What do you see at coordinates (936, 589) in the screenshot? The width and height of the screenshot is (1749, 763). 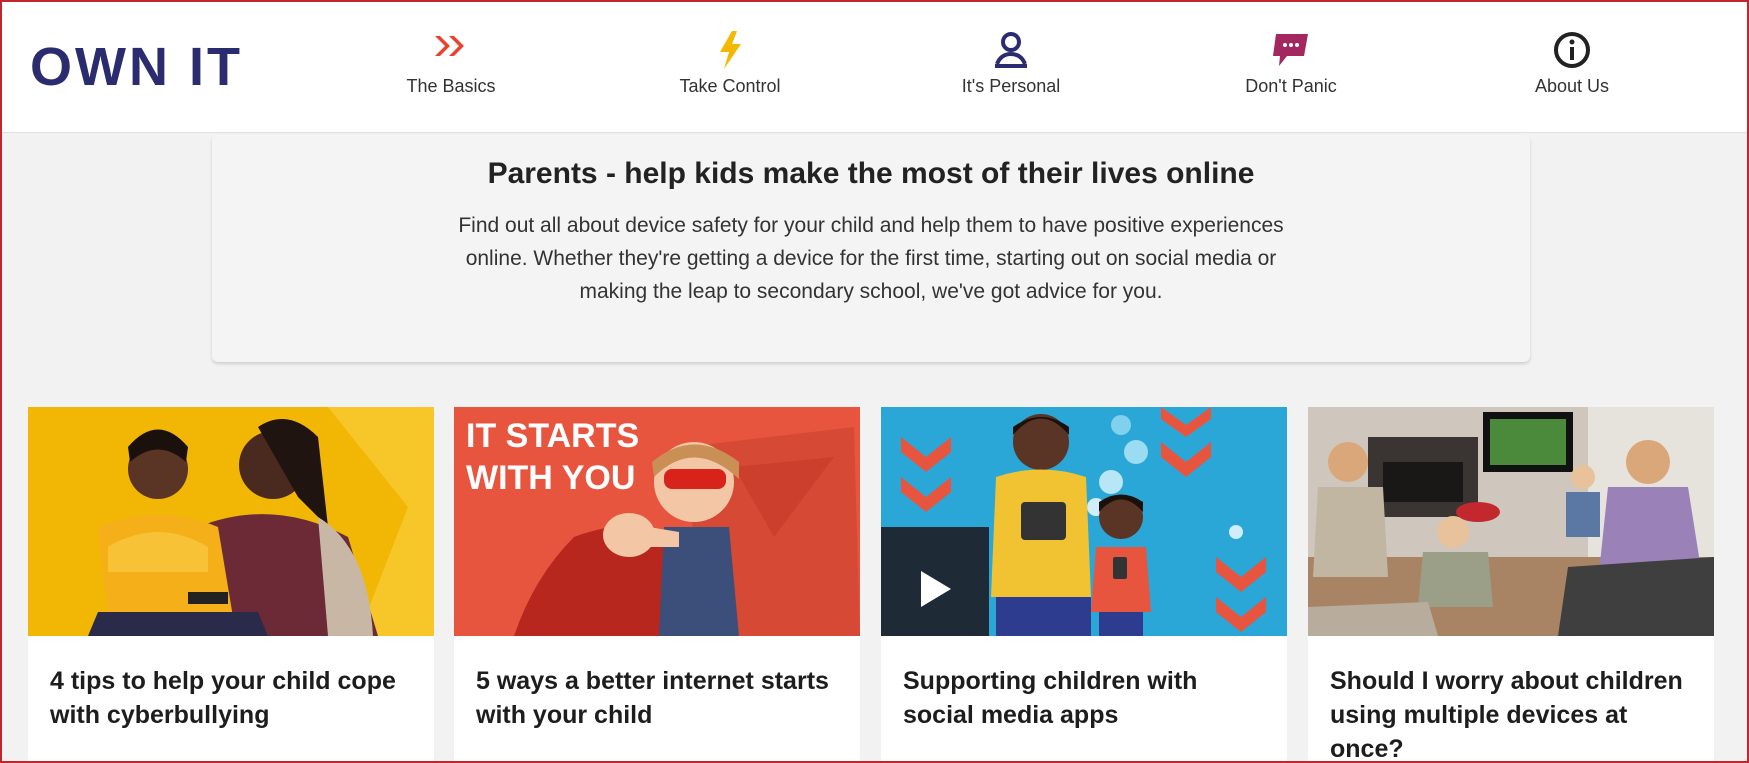 I see `play-icon` at bounding box center [936, 589].